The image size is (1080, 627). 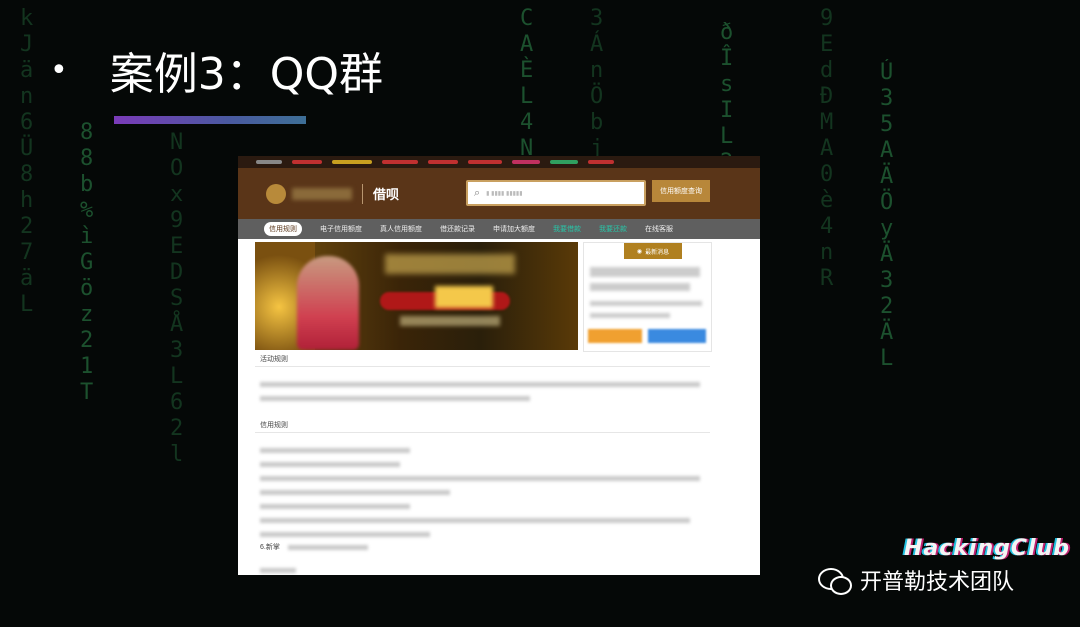 I want to click on news-icon: ◉, so click(x=639, y=251).